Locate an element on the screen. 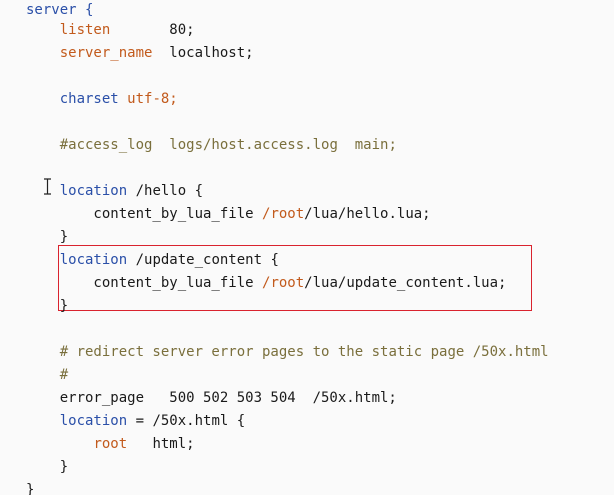 The width and height of the screenshot is (614, 495). code-line: # is located at coordinates (47, 375).